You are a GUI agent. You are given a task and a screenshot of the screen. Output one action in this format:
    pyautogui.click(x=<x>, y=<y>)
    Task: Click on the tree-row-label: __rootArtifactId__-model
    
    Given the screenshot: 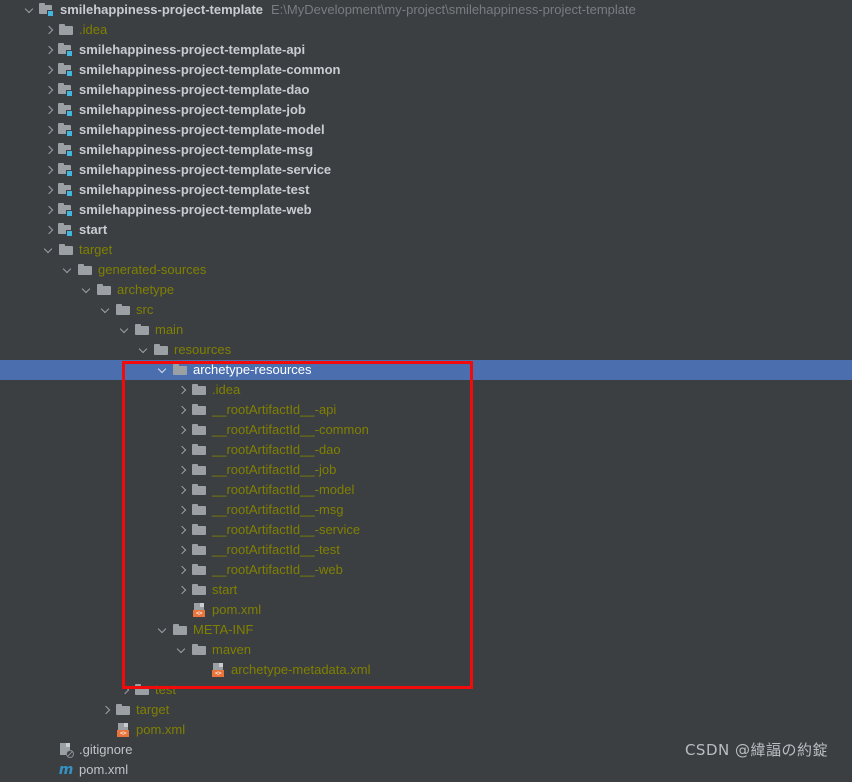 What is the action you would take?
    pyautogui.click(x=283, y=489)
    